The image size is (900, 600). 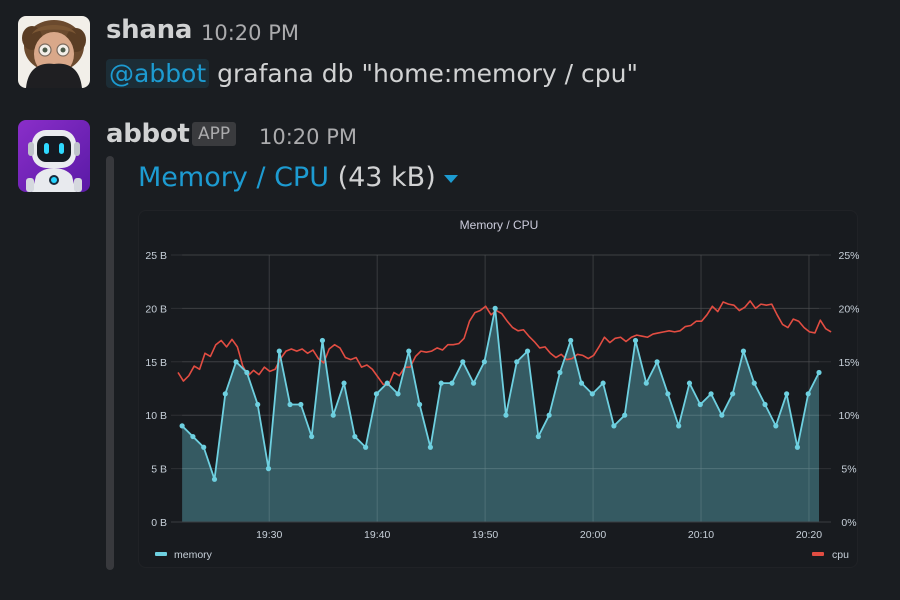 What do you see at coordinates (848, 416) in the screenshot?
I see `y-right-tick-label: 10%` at bounding box center [848, 416].